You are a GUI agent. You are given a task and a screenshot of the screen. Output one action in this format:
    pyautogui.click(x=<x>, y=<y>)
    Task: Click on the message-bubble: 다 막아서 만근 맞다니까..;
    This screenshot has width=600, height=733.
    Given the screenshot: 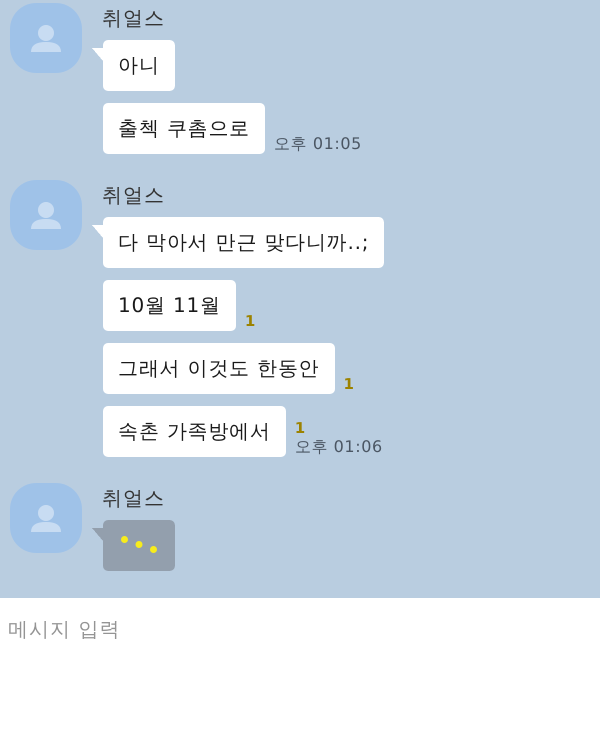 What is the action you would take?
    pyautogui.click(x=238, y=242)
    